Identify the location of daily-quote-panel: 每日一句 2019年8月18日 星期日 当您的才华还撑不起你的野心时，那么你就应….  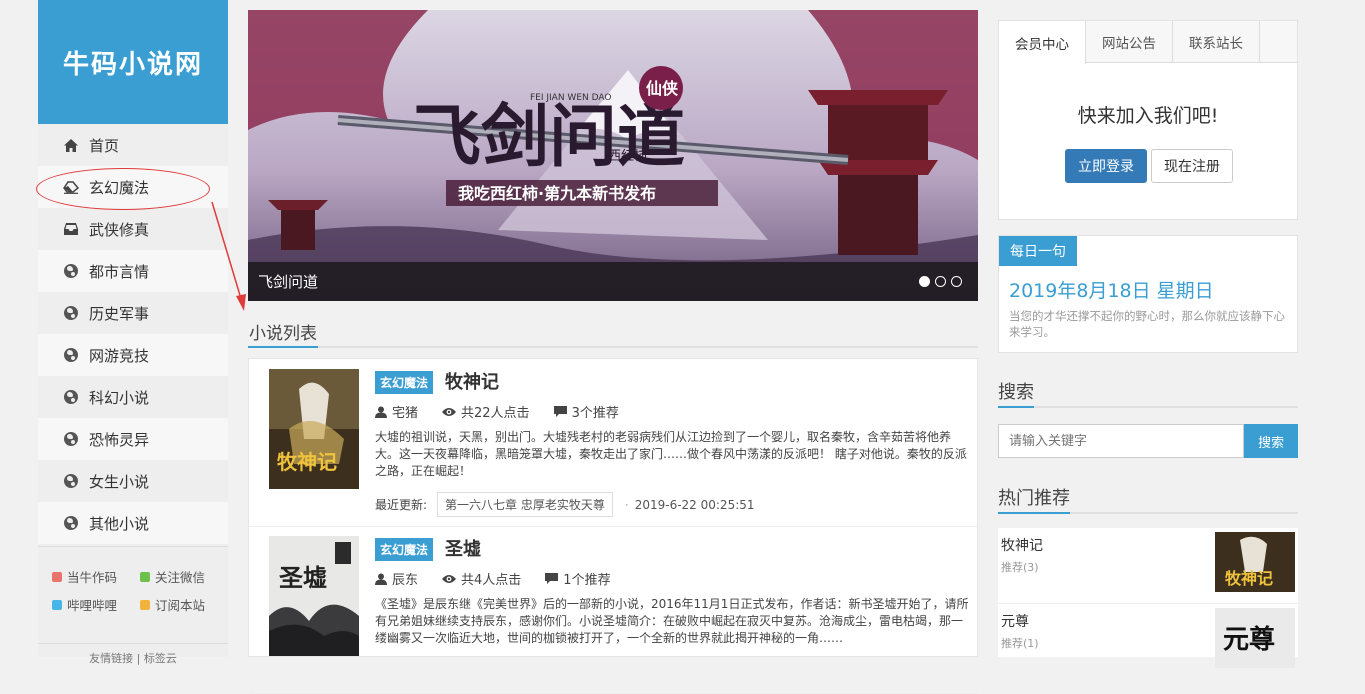
(1148, 294).